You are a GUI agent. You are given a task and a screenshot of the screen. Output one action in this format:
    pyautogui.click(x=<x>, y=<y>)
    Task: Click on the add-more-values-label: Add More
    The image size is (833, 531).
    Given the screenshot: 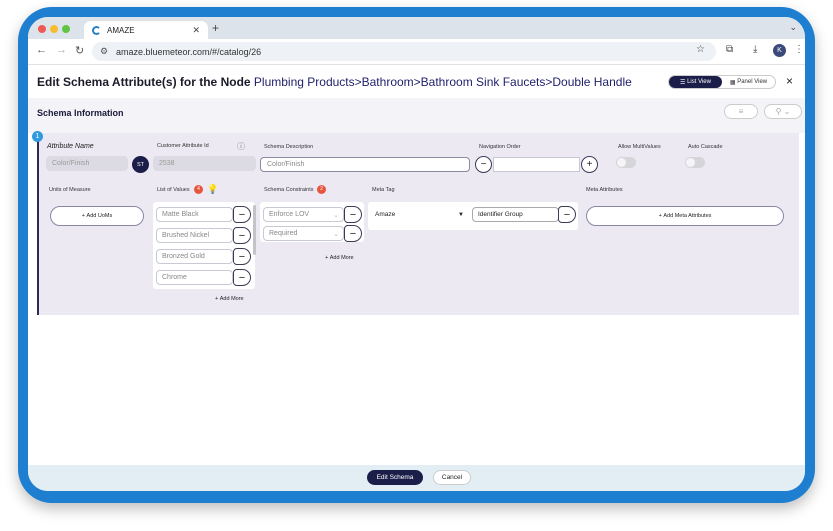 What is the action you would take?
    pyautogui.click(x=231, y=299)
    